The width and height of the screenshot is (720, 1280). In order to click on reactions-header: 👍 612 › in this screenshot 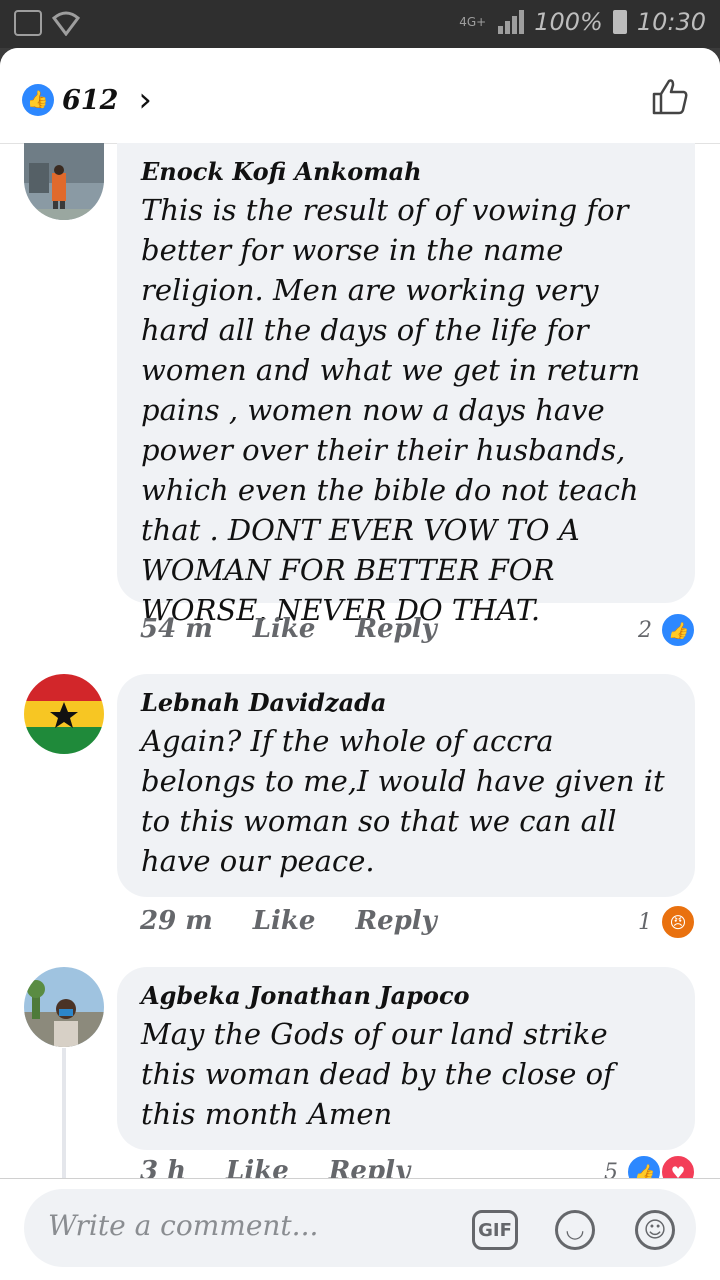, I will do `click(360, 96)`.